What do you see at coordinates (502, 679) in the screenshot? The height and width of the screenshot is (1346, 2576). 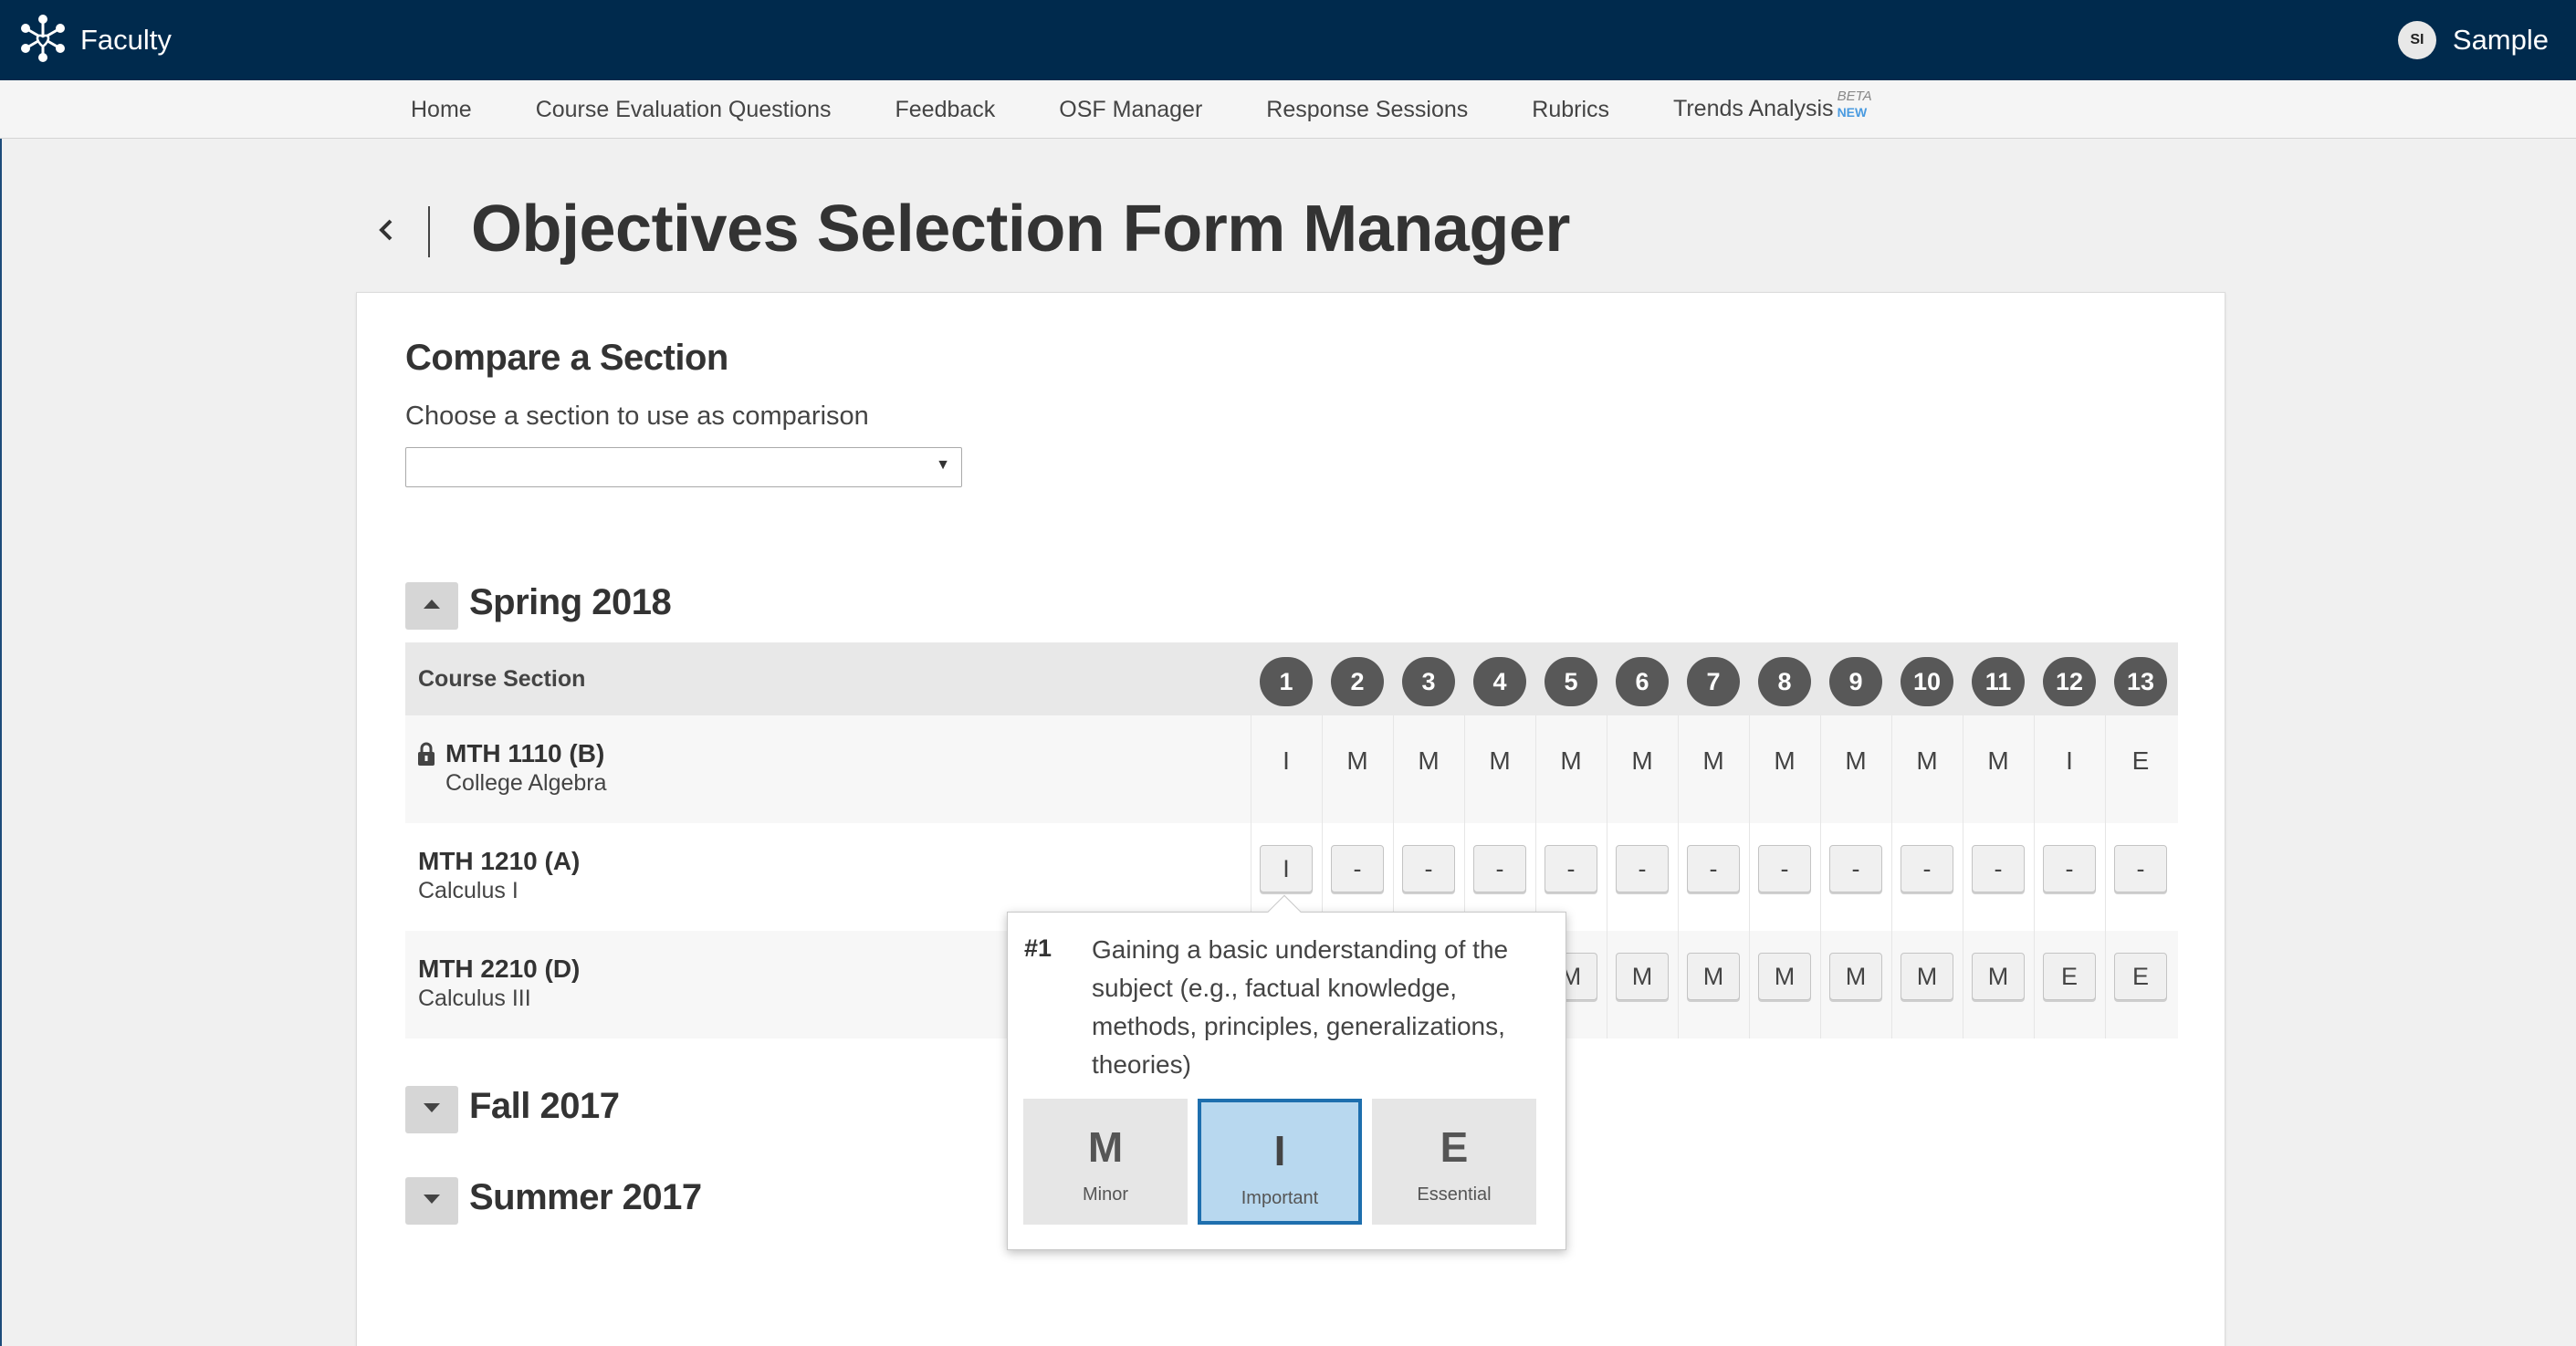 I see `column-header-course-section: Course Section` at bounding box center [502, 679].